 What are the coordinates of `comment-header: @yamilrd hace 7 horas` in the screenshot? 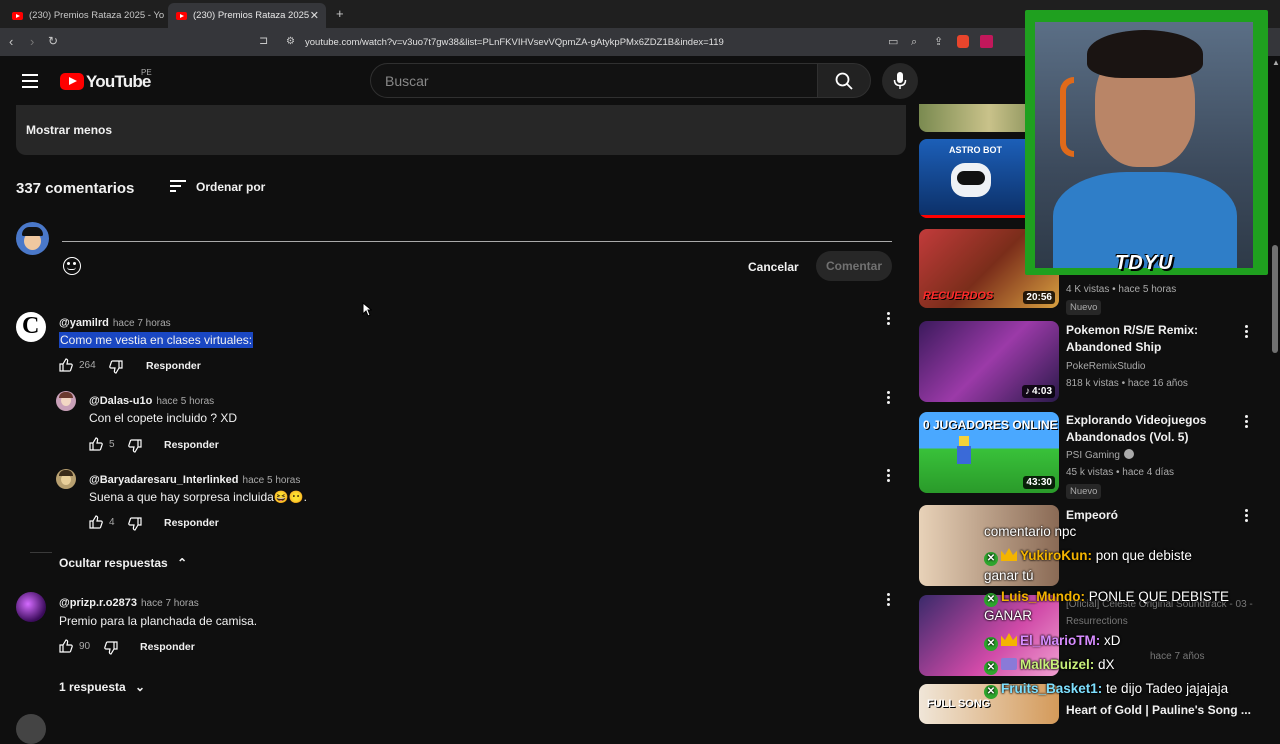 It's located at (115, 322).